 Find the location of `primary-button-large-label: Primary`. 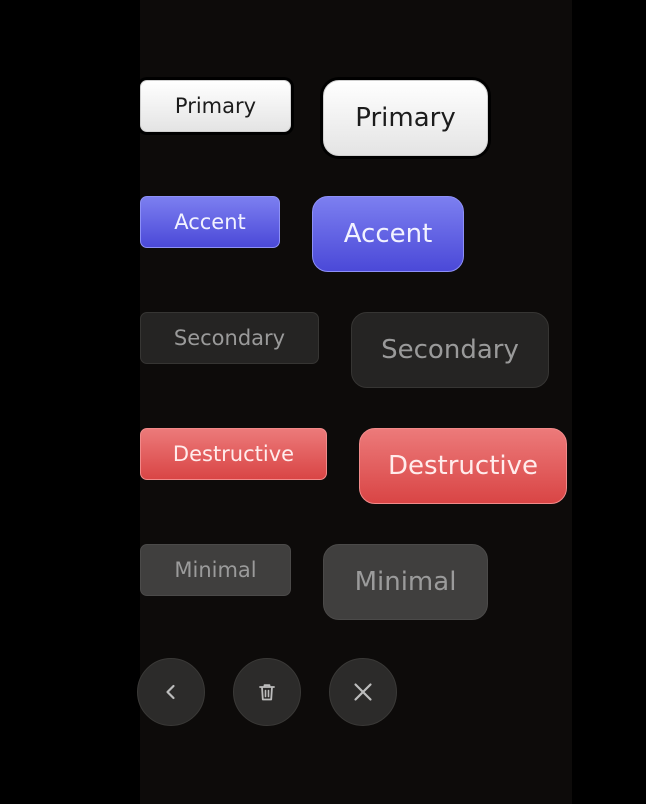

primary-button-large-label: Primary is located at coordinates (405, 118).